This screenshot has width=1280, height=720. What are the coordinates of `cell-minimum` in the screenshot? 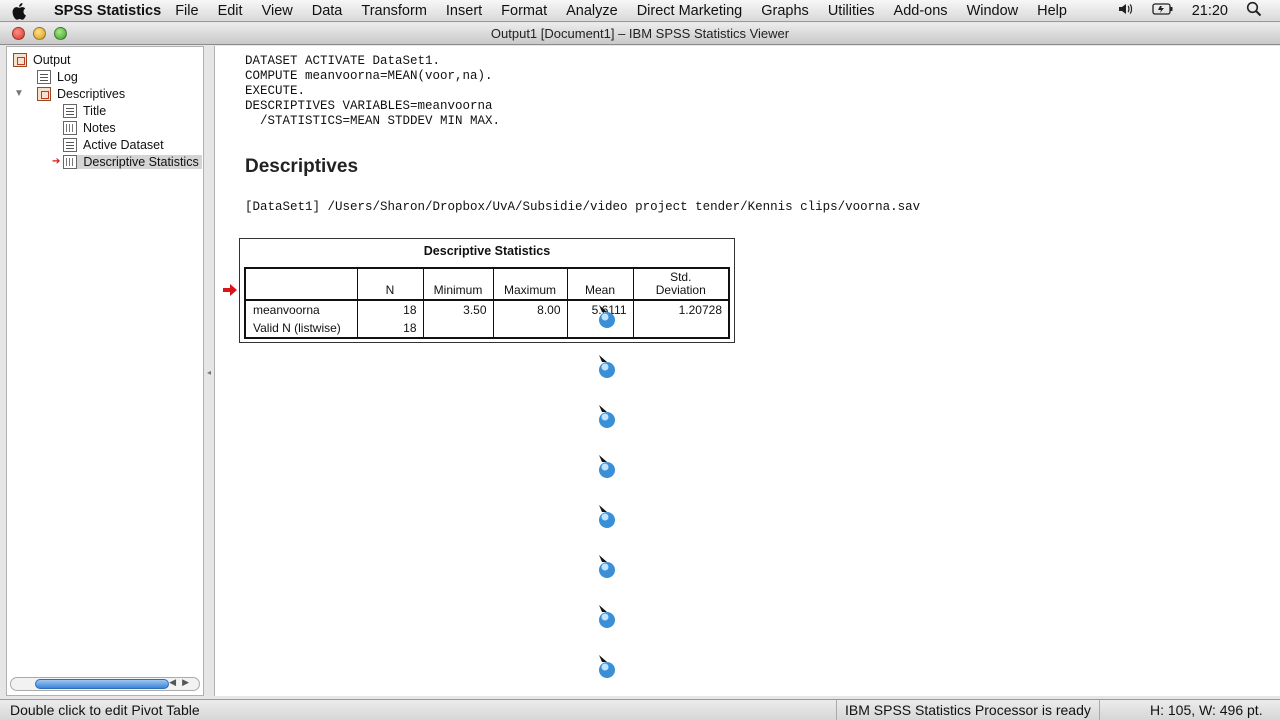 It's located at (457, 328).